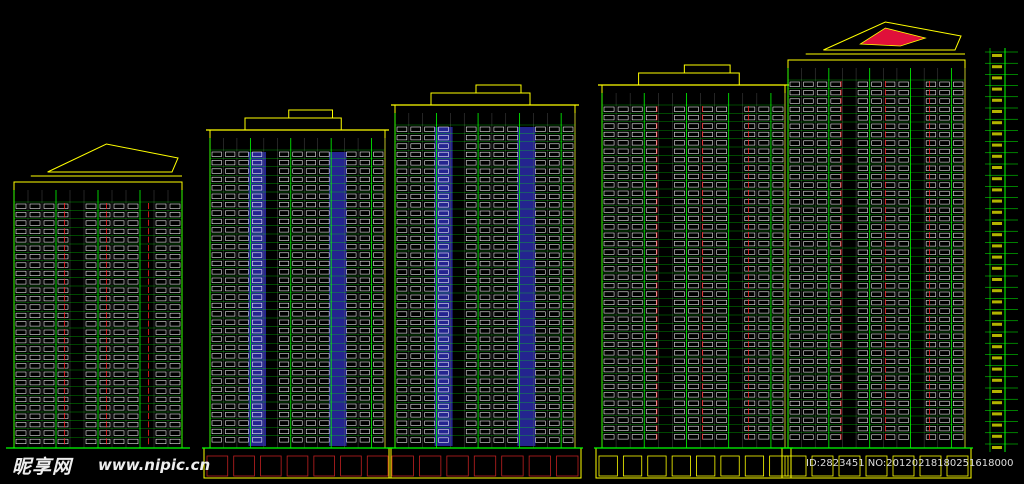 The width and height of the screenshot is (1024, 484). I want to click on watermark-logo: 昵享网, so click(42, 467).